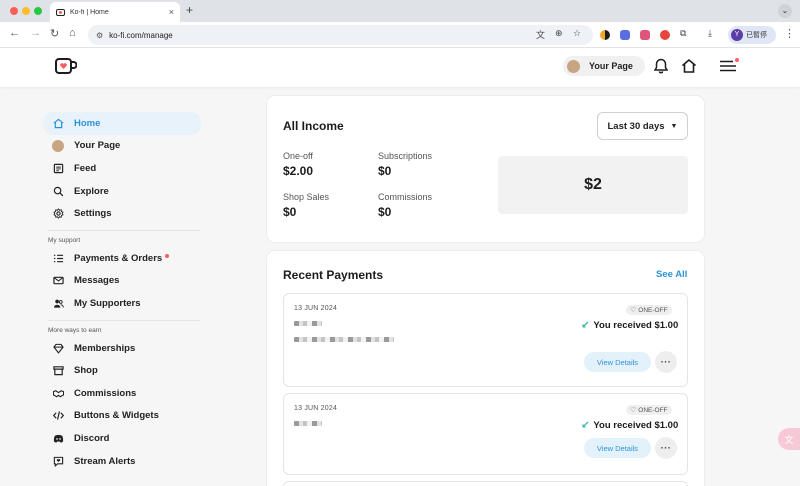  What do you see at coordinates (97, 146) in the screenshot?
I see `sidebar-item-label: Your Page` at bounding box center [97, 146].